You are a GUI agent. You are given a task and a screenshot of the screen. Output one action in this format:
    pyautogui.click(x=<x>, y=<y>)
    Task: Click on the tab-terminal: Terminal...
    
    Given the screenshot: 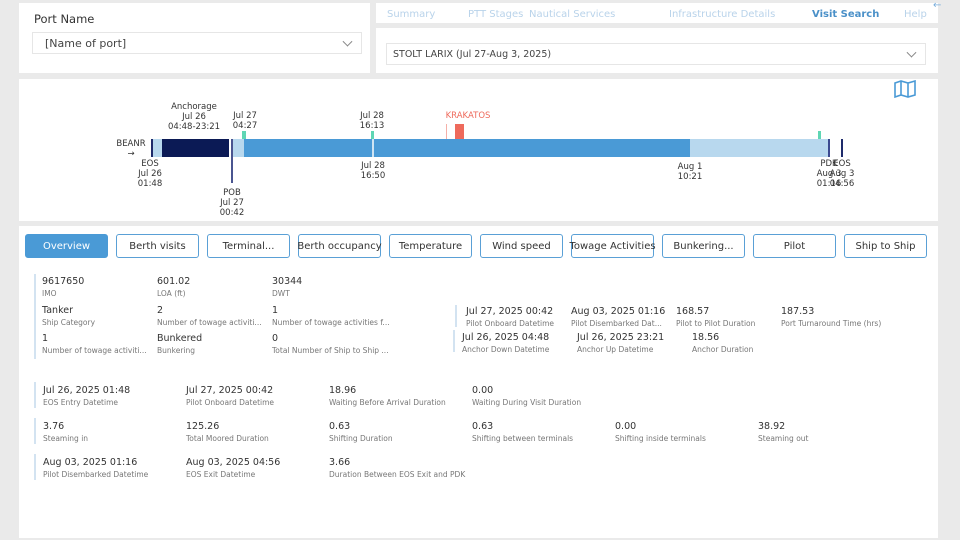 What is the action you would take?
    pyautogui.click(x=248, y=246)
    